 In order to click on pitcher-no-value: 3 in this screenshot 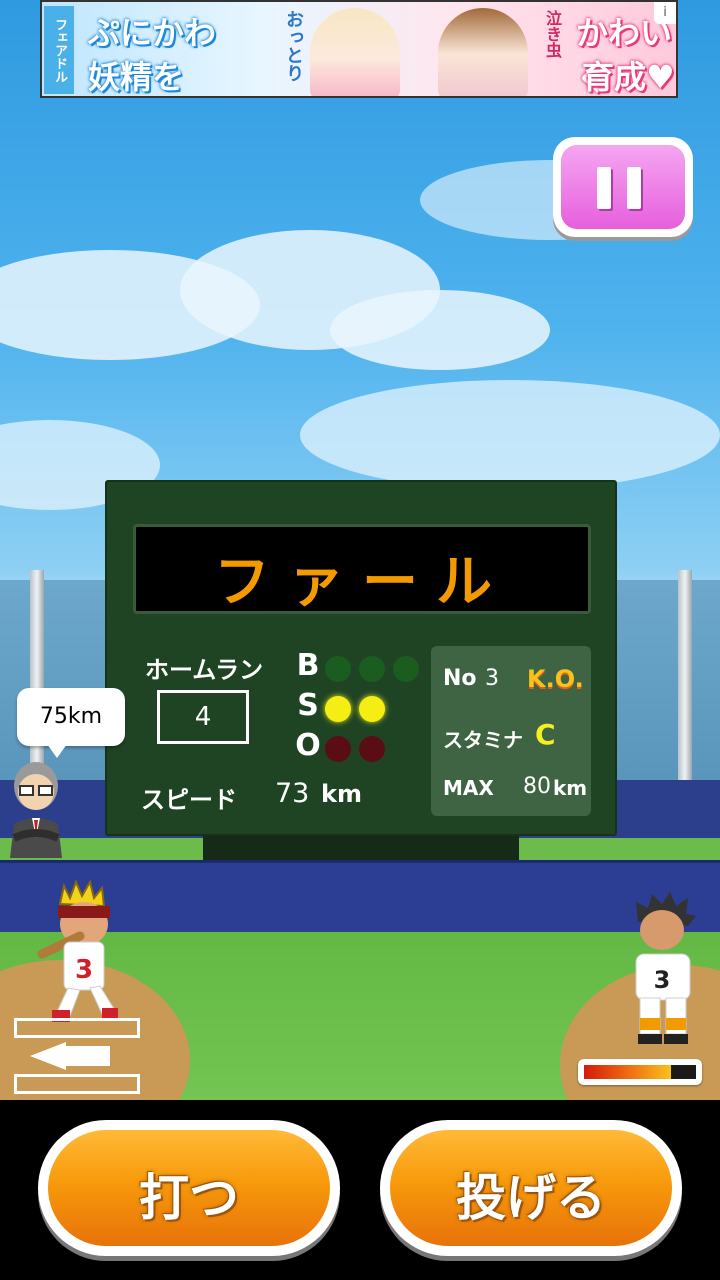, I will do `click(492, 678)`.